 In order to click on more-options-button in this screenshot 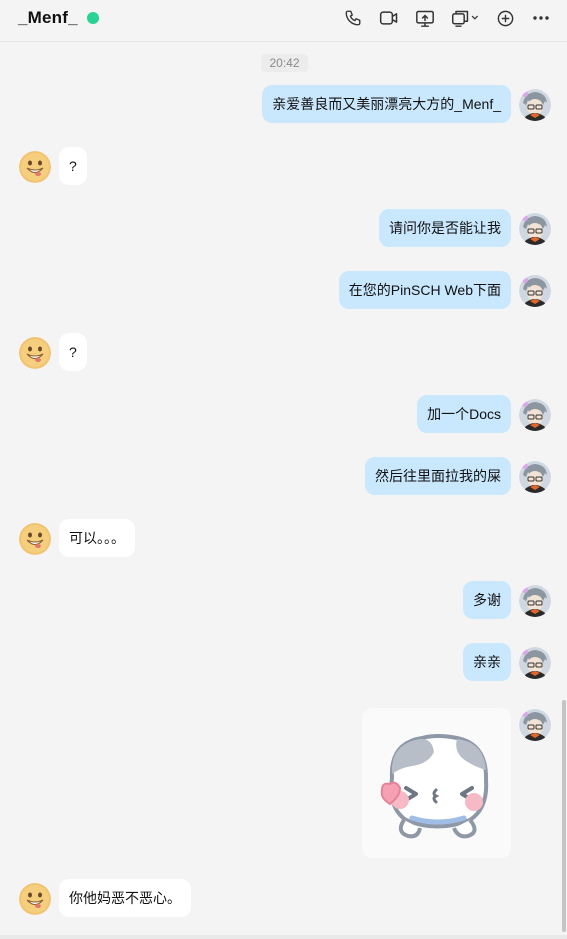, I will do `click(541, 18)`.